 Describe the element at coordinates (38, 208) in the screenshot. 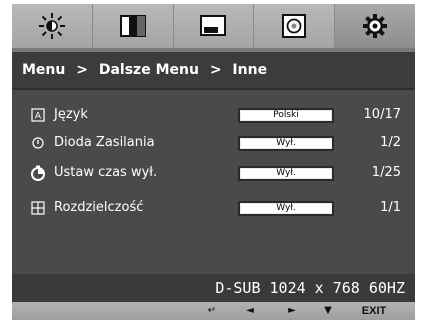

I see `resolution-icon` at that location.